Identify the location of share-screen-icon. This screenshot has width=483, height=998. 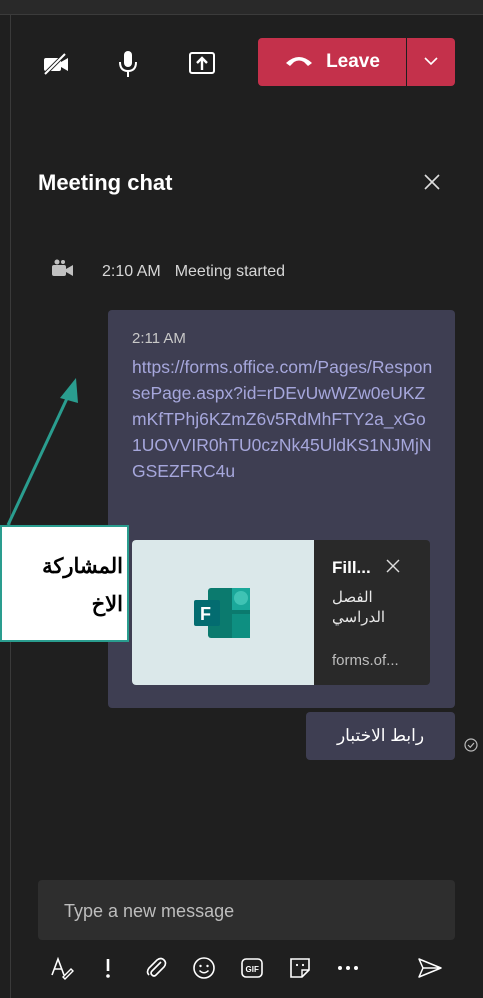
(202, 64).